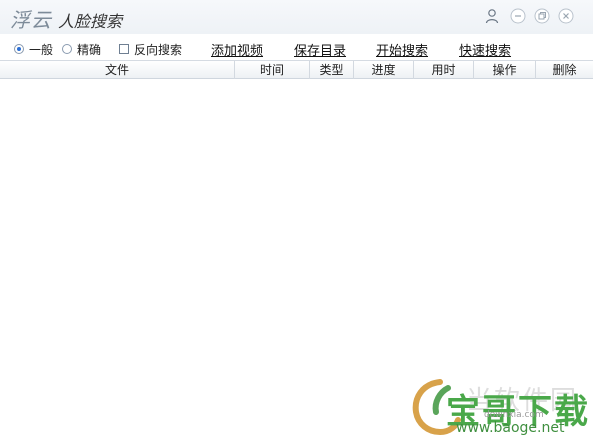  Describe the element at coordinates (41, 49) in the screenshot. I see `mode-general-label: 一般` at that location.